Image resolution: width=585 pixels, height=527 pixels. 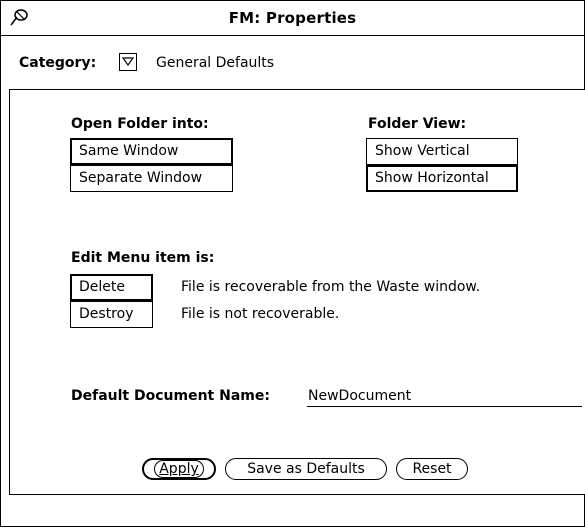 I want to click on apply-button: Apply, so click(x=179, y=469).